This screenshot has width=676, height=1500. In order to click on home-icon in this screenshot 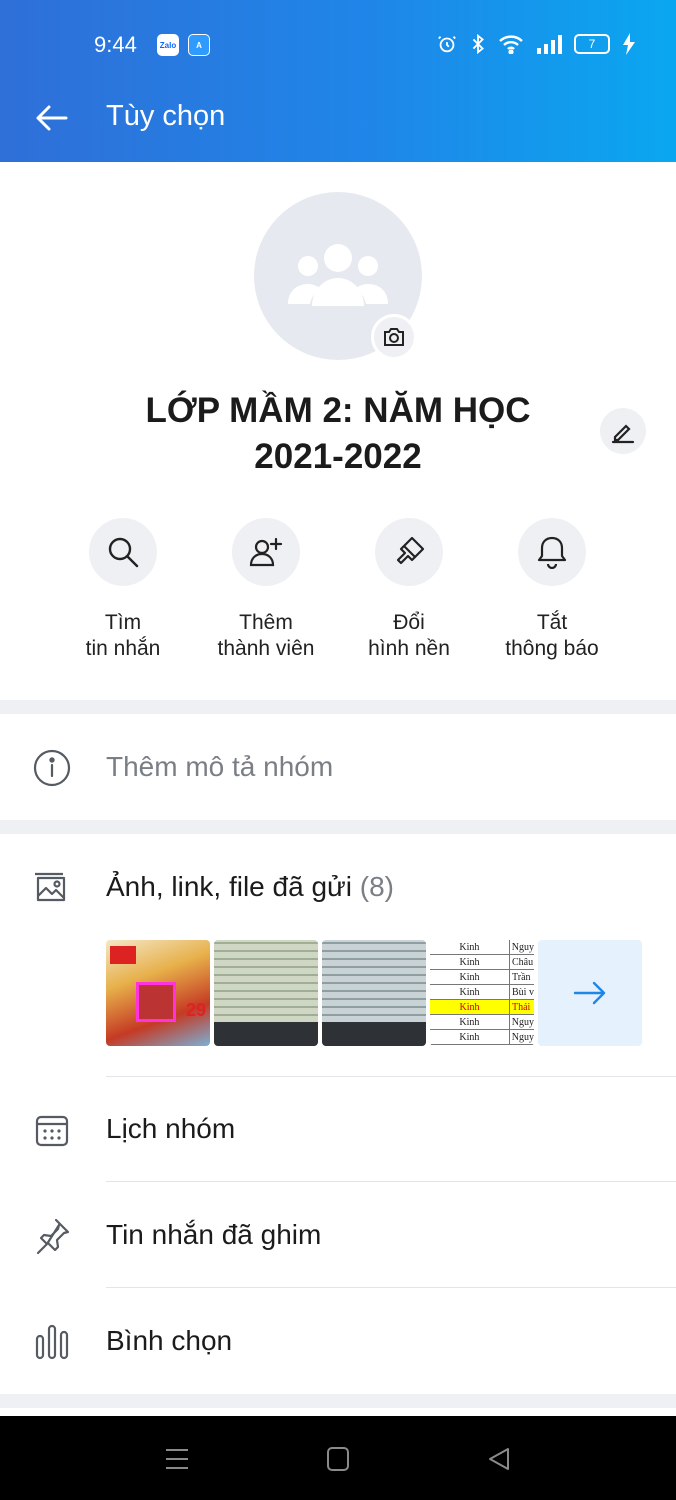, I will do `click(338, 1459)`.